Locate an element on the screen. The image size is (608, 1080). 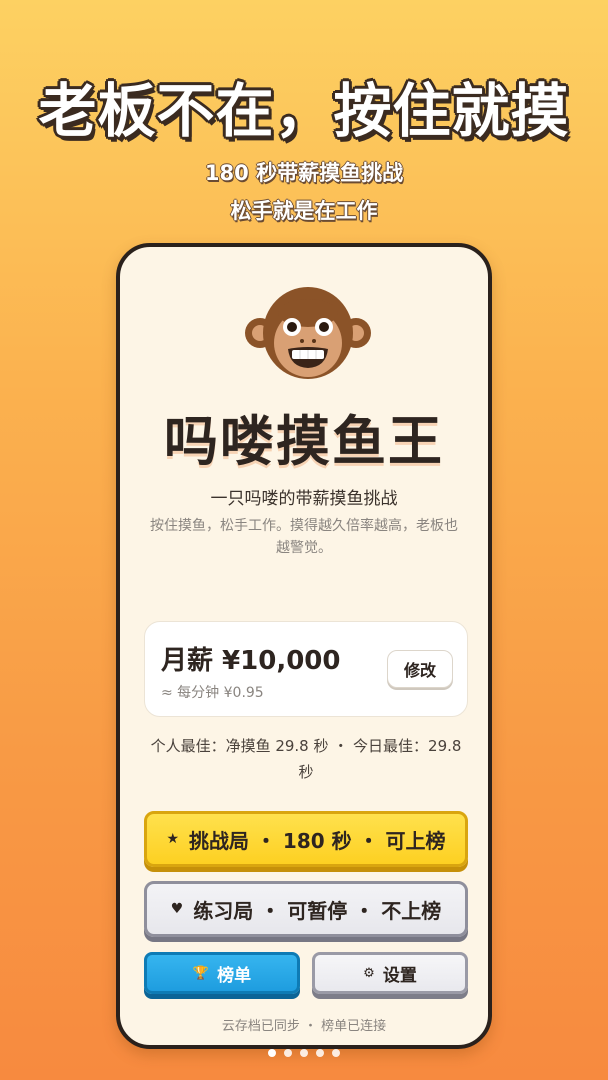
app-title: 吗喽摸鱼王 is located at coordinates (304, 441).